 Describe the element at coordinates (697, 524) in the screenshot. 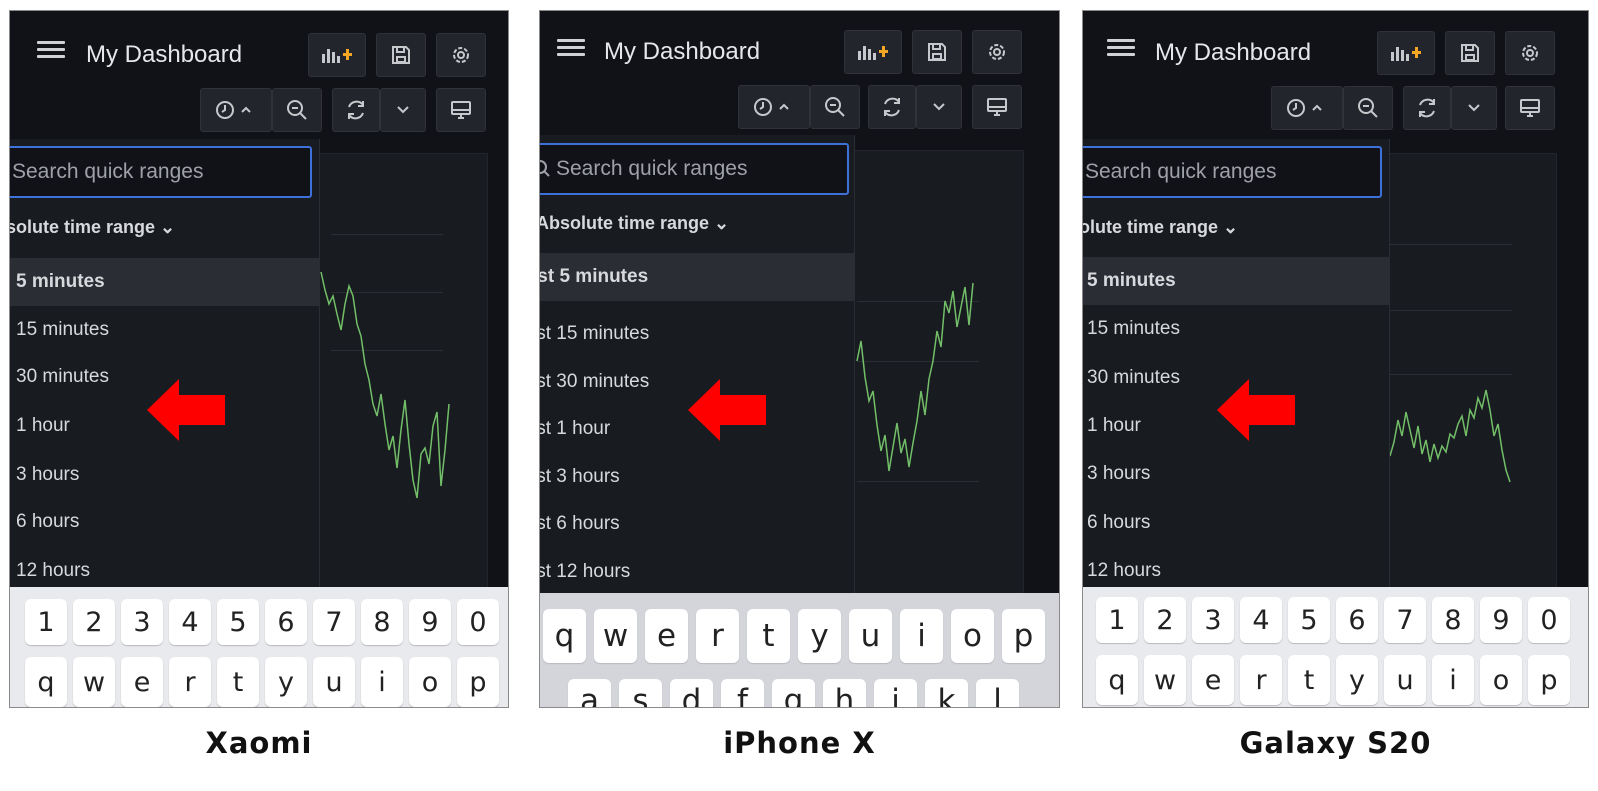

I see `range-item: ist 6 hours` at that location.